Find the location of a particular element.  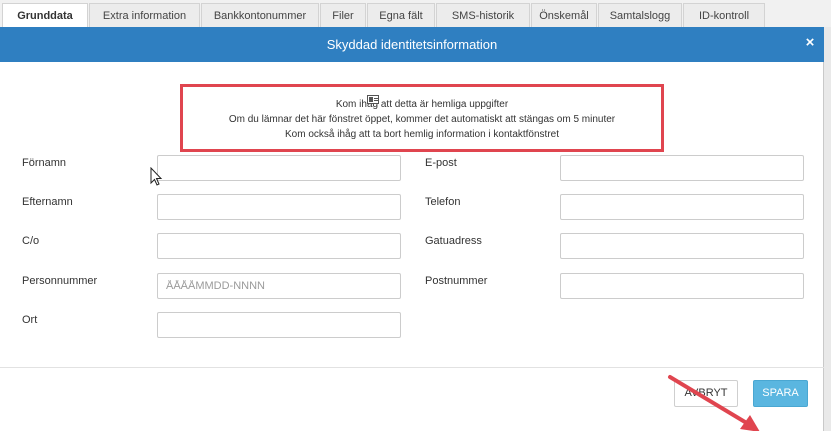

co-field is located at coordinates (279, 246).